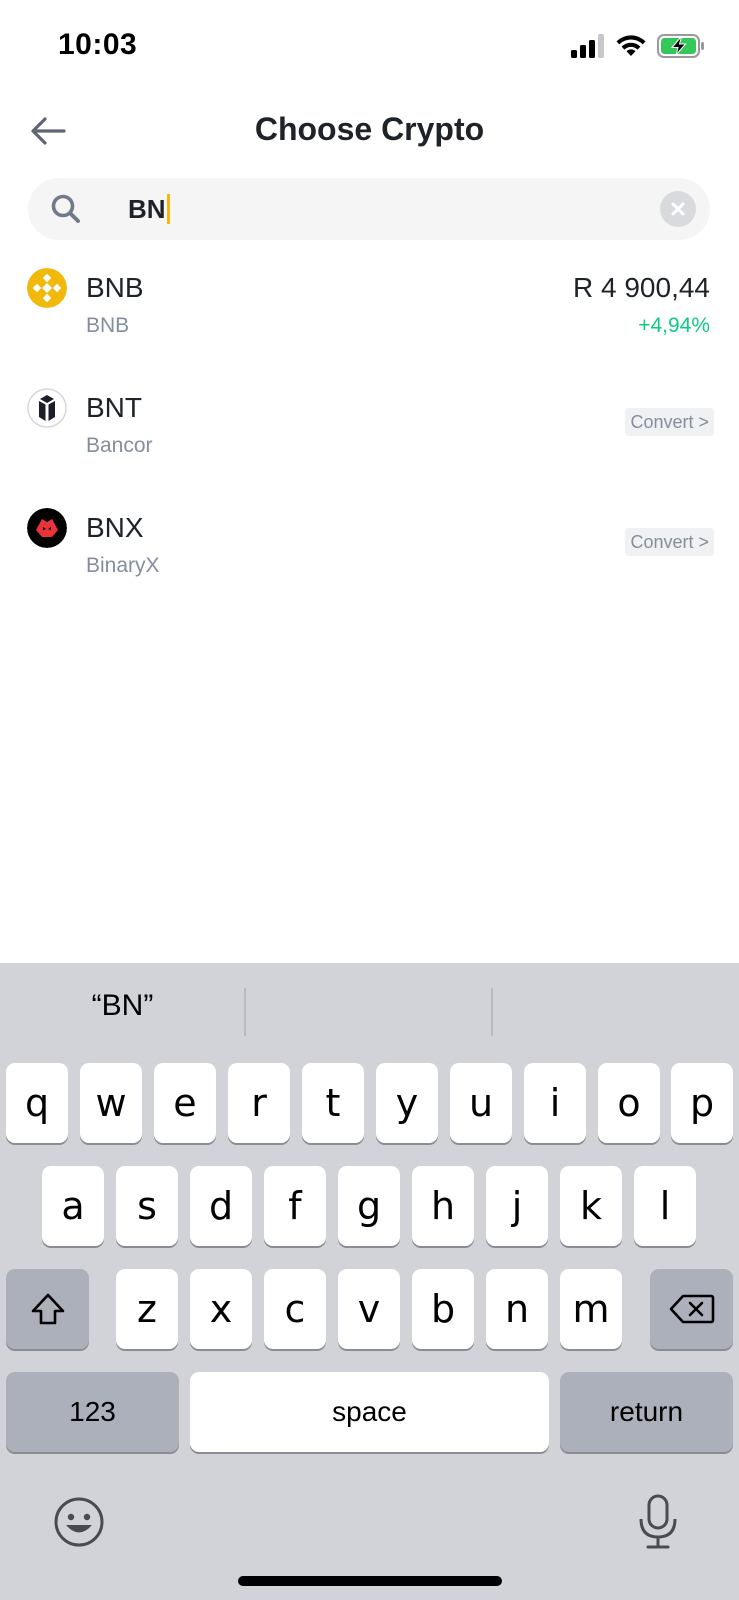 This screenshot has height=1600, width=739. Describe the element at coordinates (443, 1309) in the screenshot. I see `key-b: b` at that location.